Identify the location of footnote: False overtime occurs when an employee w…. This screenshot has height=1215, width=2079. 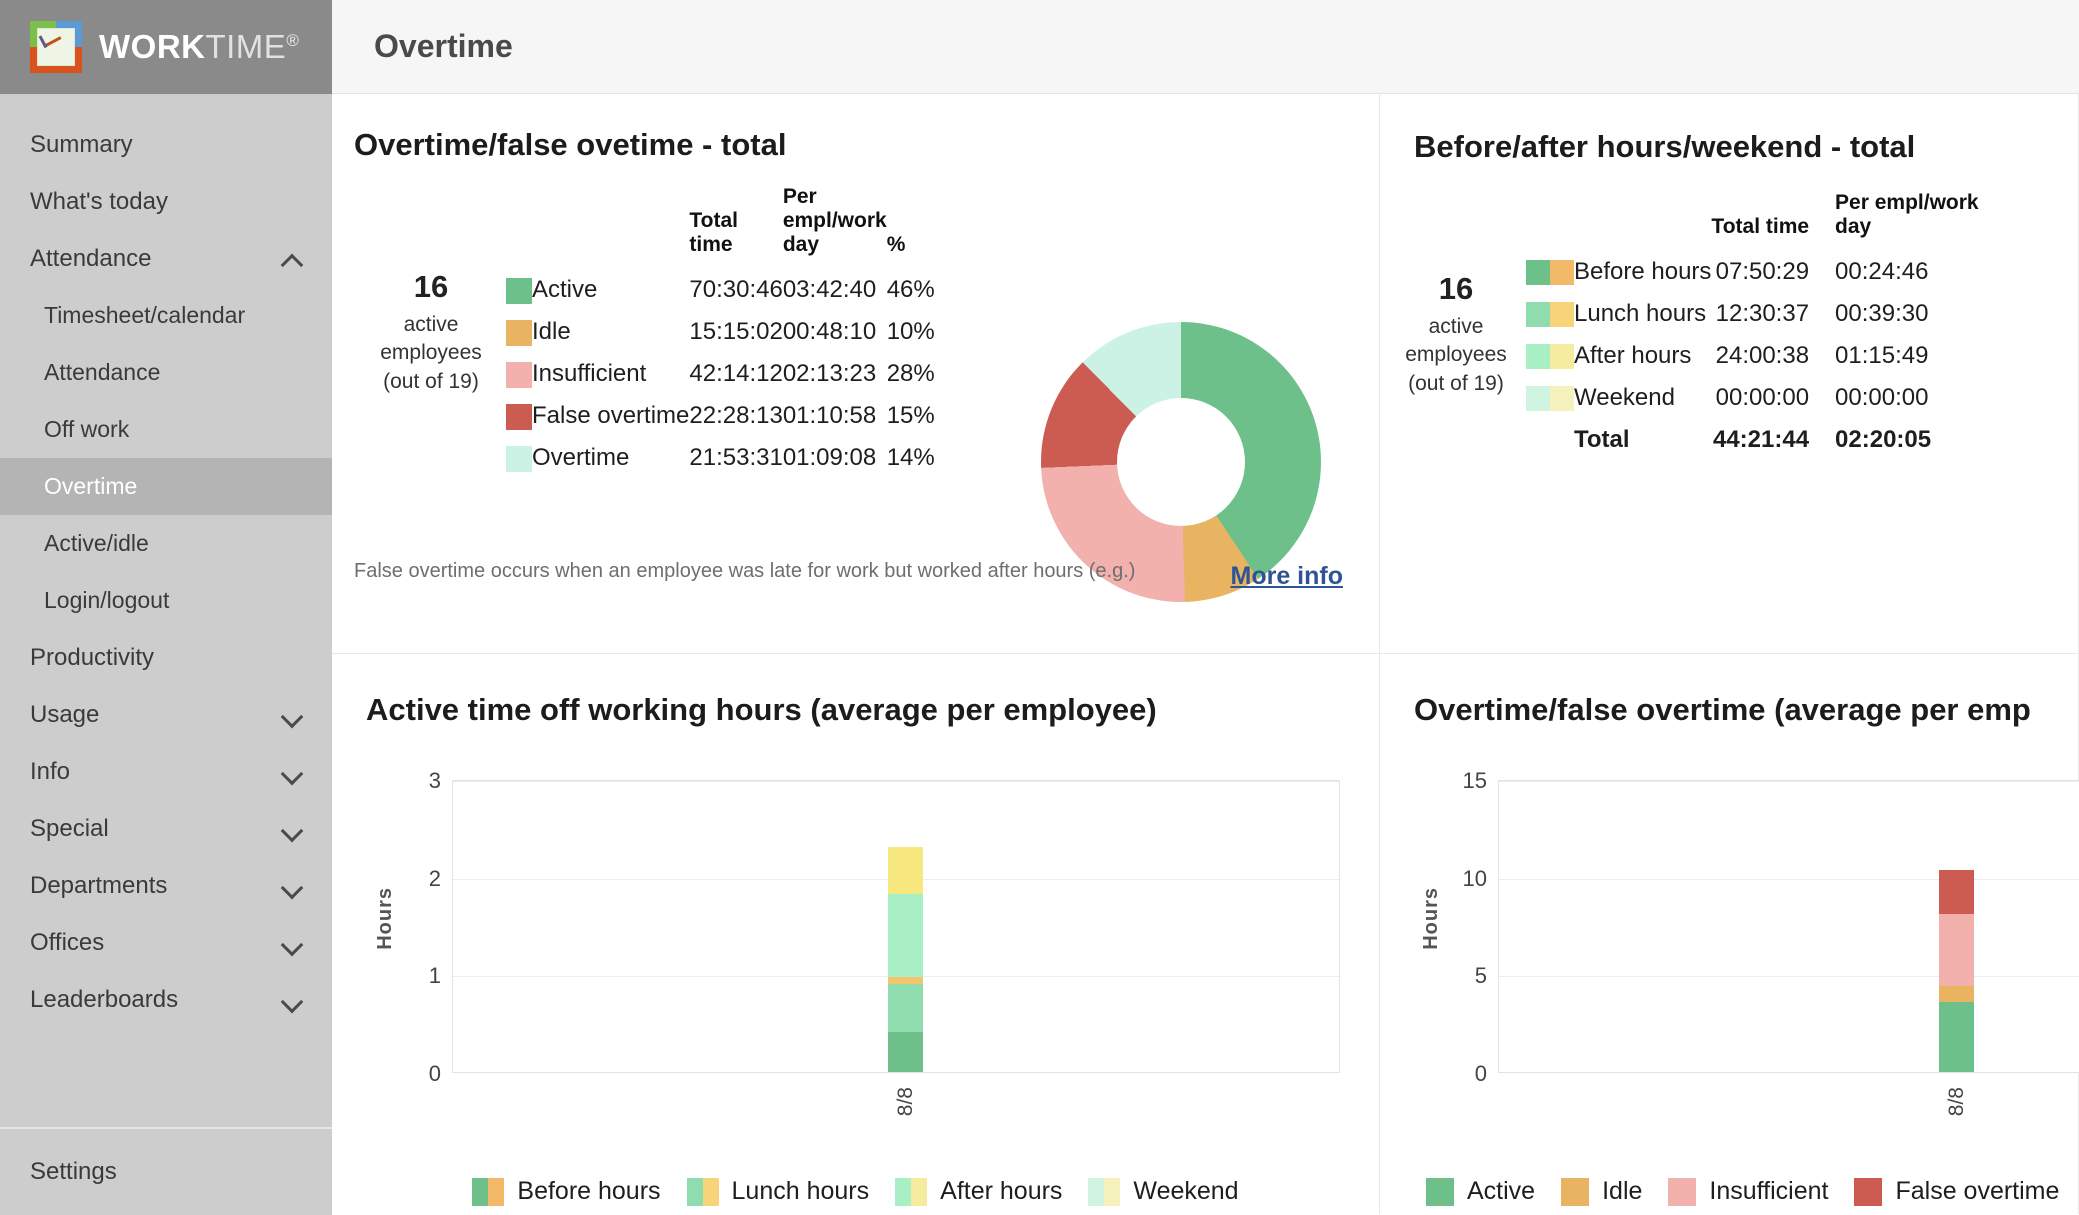
(745, 571).